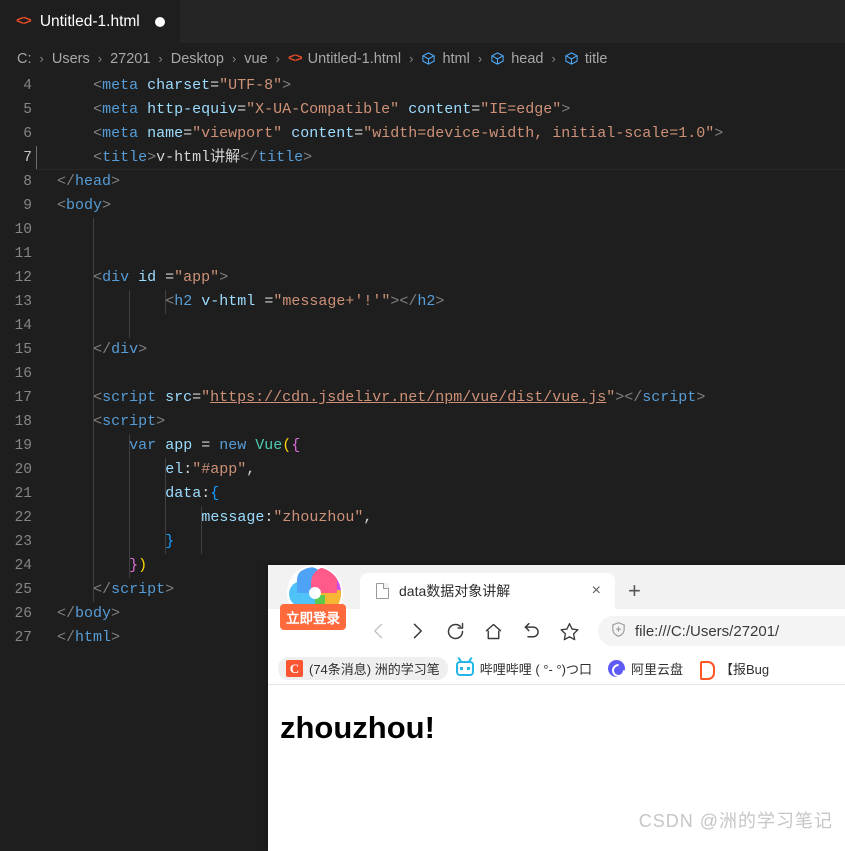  I want to click on page-file-icon, so click(382, 591).